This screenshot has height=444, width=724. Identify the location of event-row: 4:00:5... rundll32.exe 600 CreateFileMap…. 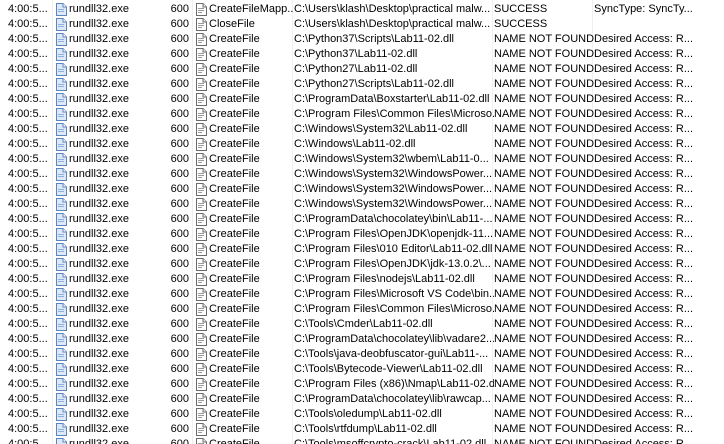
(362, 9).